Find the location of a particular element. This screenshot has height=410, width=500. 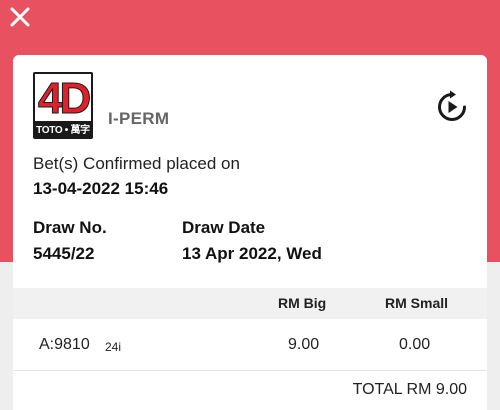

draw-number-label: Draw No. is located at coordinates (70, 227).